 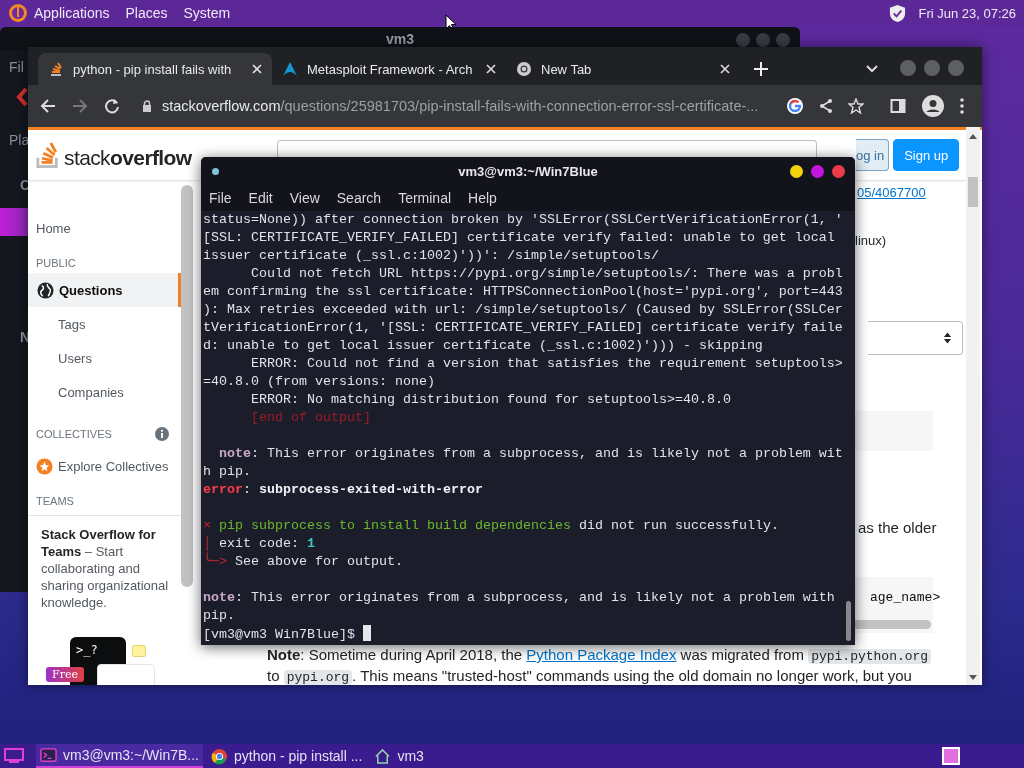 I want to click on browser-tab: python - pip install fails with, so click(x=155, y=69).